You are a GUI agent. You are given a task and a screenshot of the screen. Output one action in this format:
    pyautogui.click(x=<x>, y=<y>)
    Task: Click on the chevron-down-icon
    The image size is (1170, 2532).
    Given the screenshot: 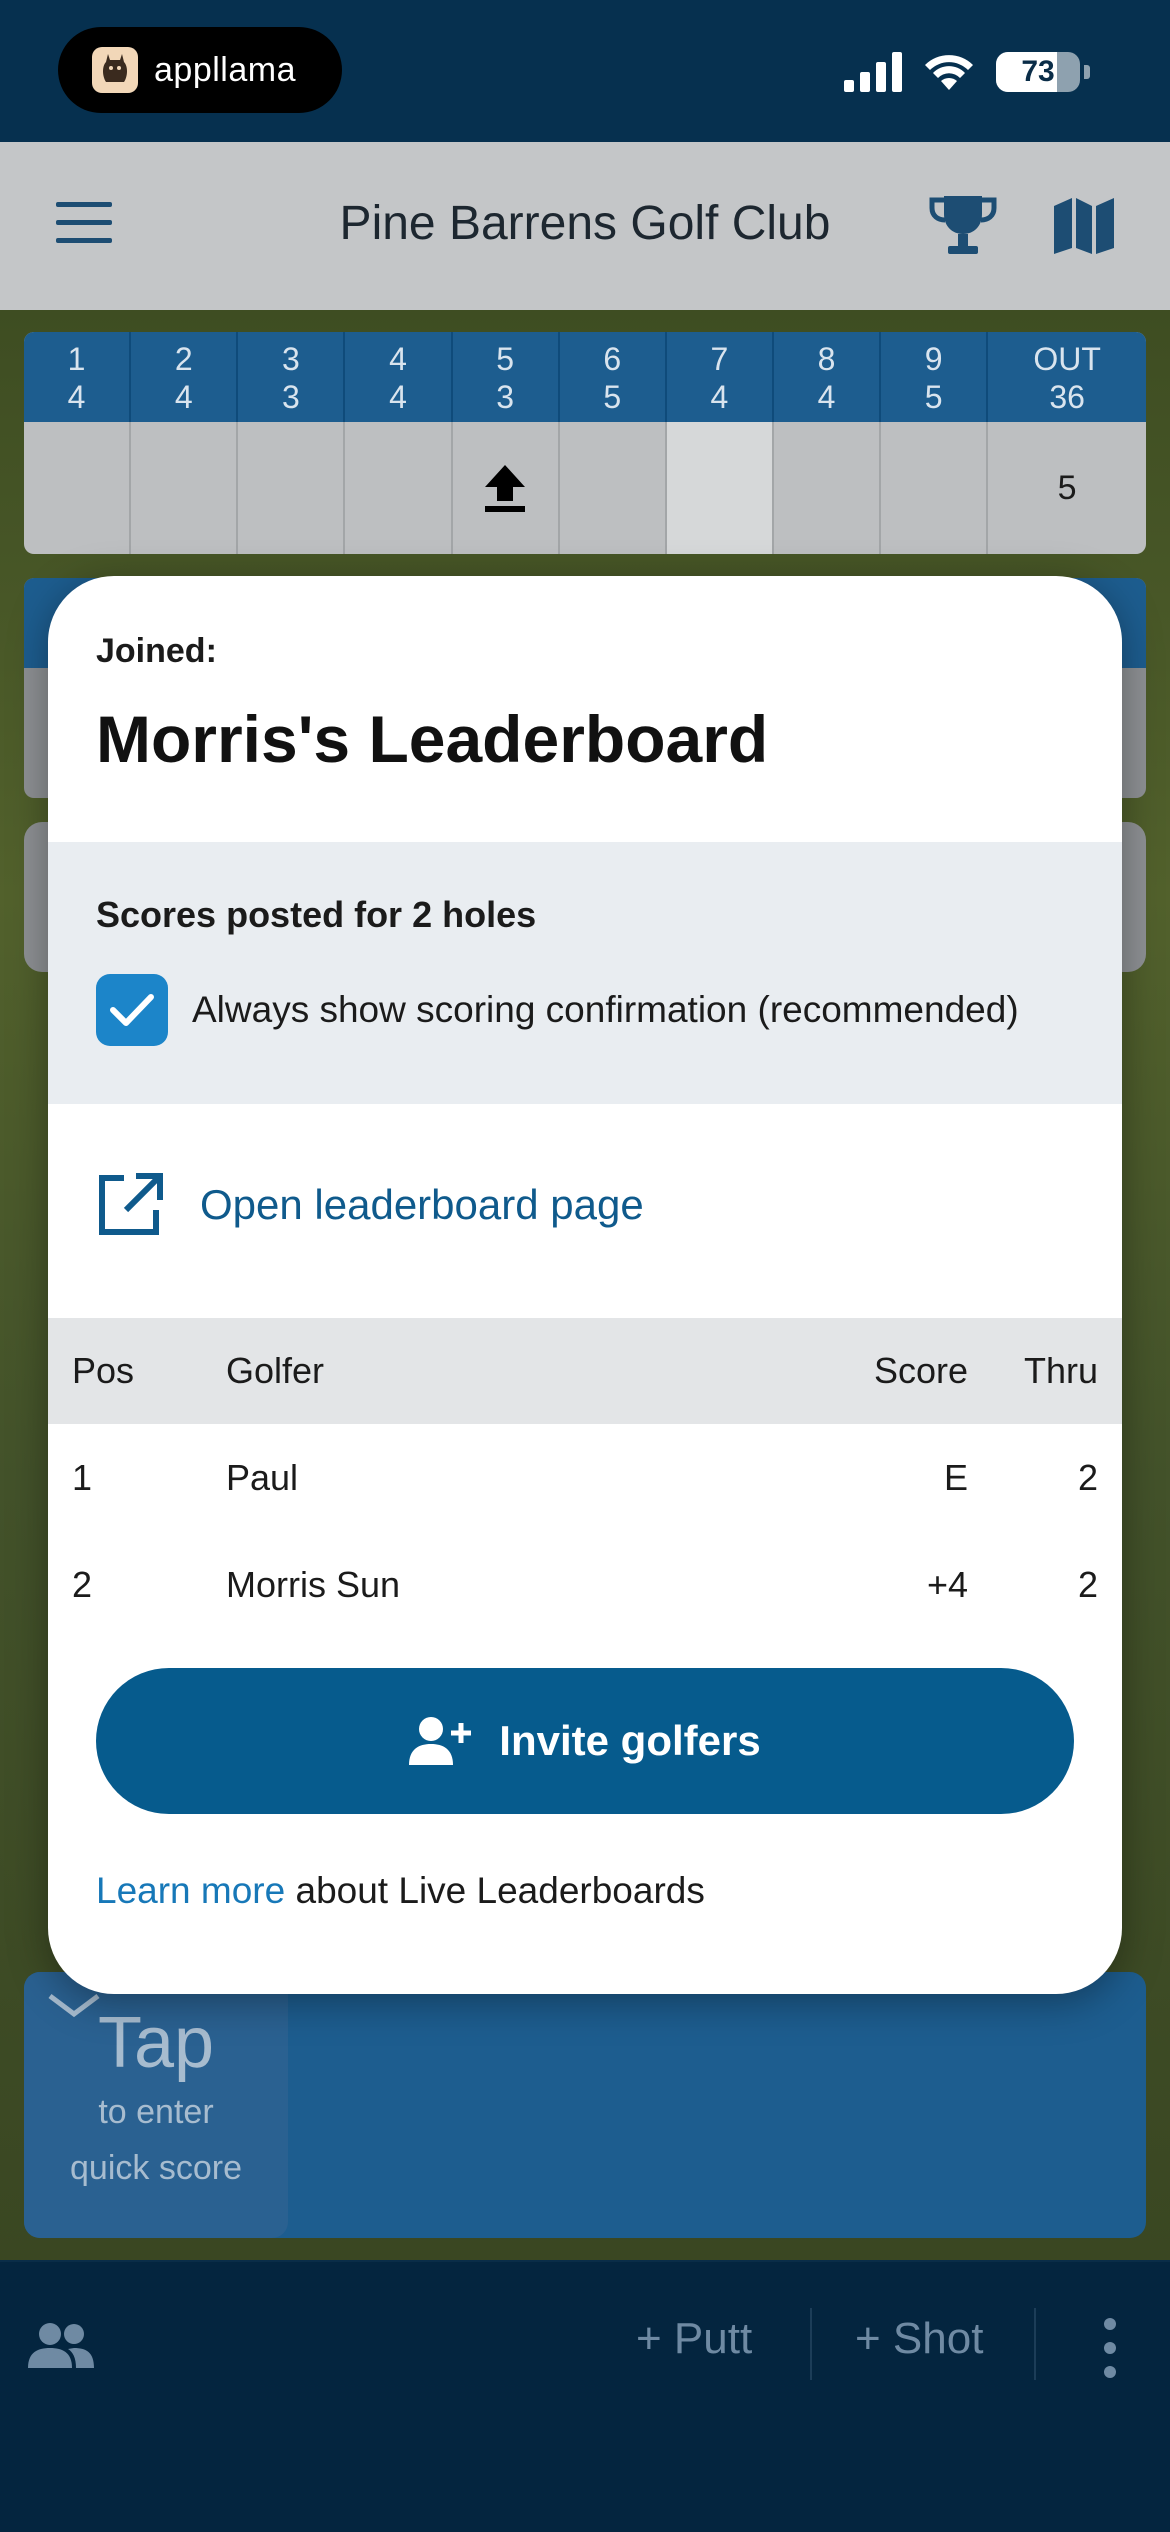 What is the action you would take?
    pyautogui.click(x=74, y=2006)
    